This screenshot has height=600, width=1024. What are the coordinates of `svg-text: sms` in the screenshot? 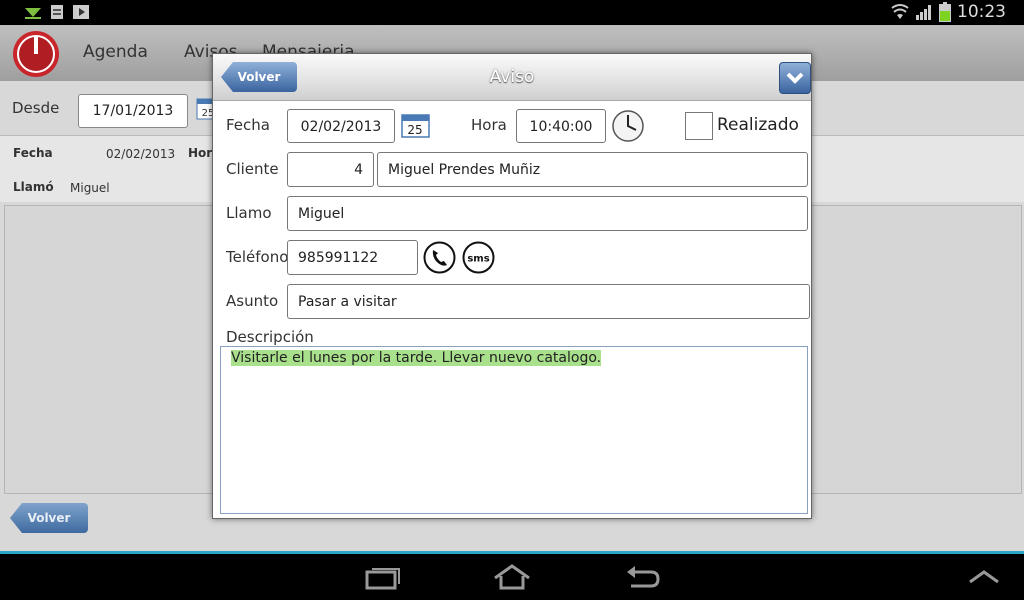 It's located at (478, 259).